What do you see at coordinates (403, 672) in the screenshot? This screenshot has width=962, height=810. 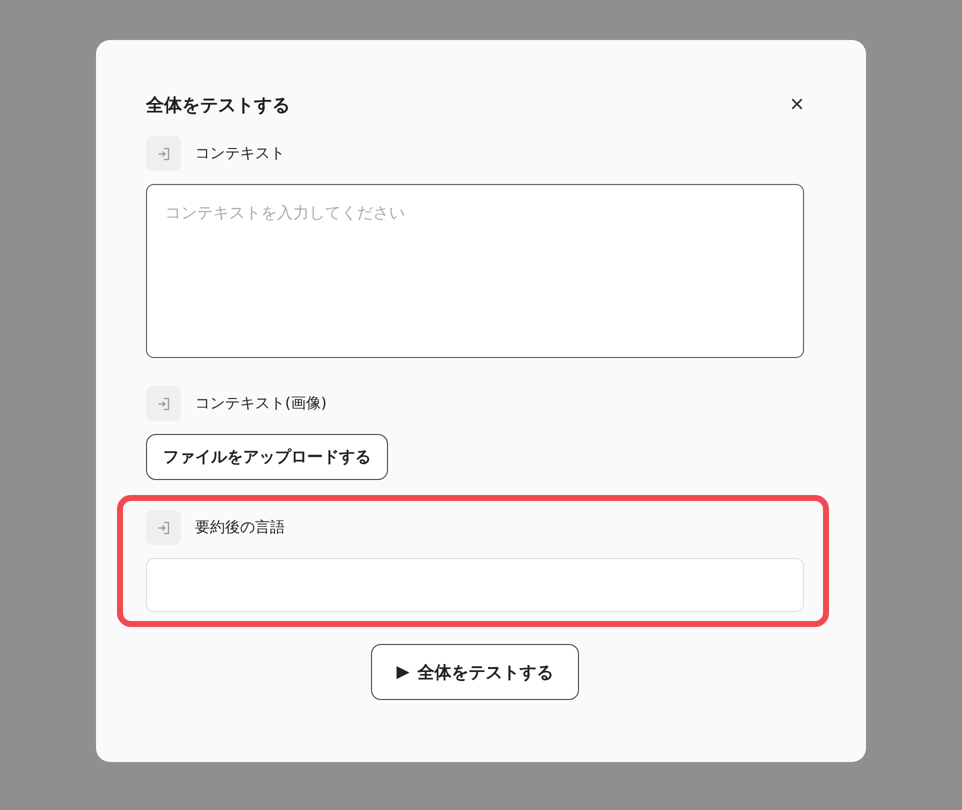 I see `play-icon: ▶` at bounding box center [403, 672].